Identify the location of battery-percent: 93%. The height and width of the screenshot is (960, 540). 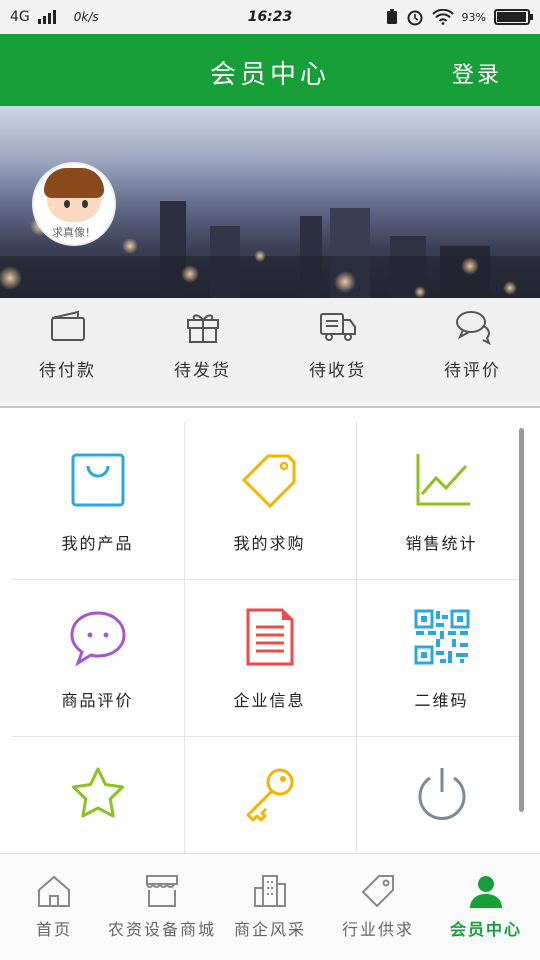
(473, 17).